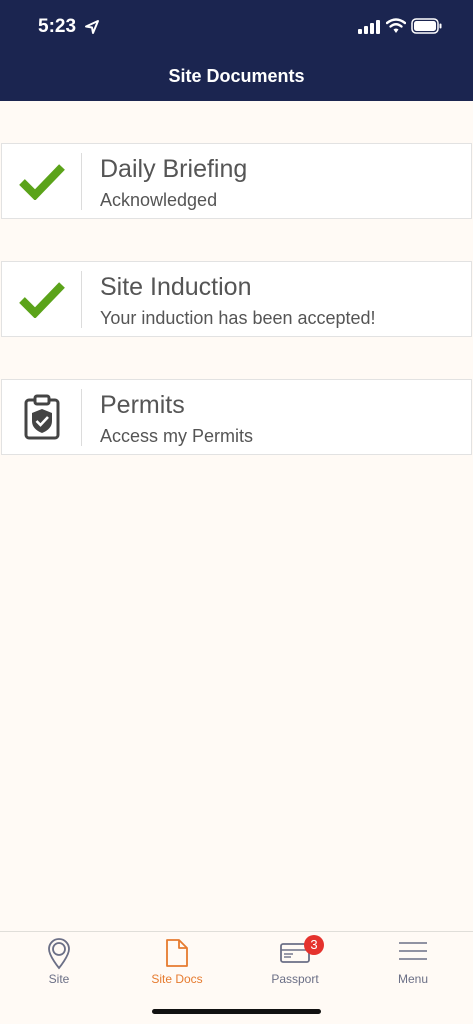 The height and width of the screenshot is (1024, 473). I want to click on document-item-daily-briefing: Daily Briefing Acknowledged, so click(236, 181).